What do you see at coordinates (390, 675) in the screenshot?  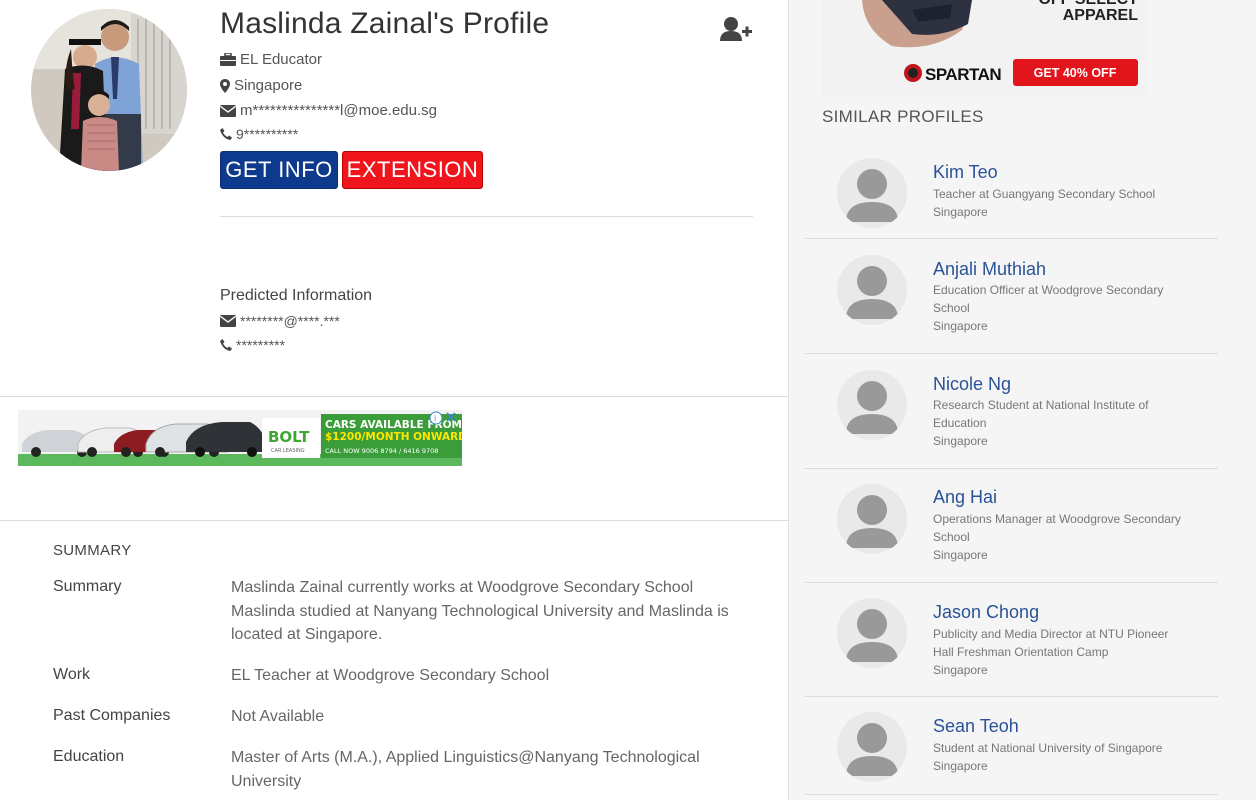 I see `work-value: EL Teacher at Woodgrove Secondary School` at bounding box center [390, 675].